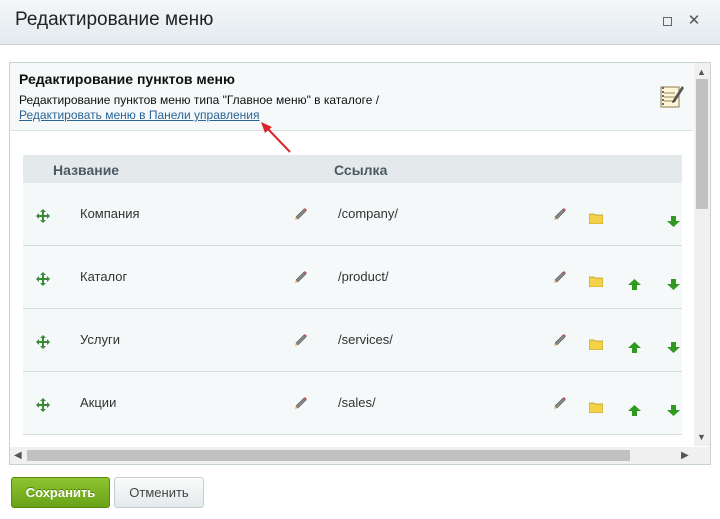 This screenshot has width=720, height=519. Describe the element at coordinates (701, 437) in the screenshot. I see `scroll-down-arrow-icon: ▼` at that location.